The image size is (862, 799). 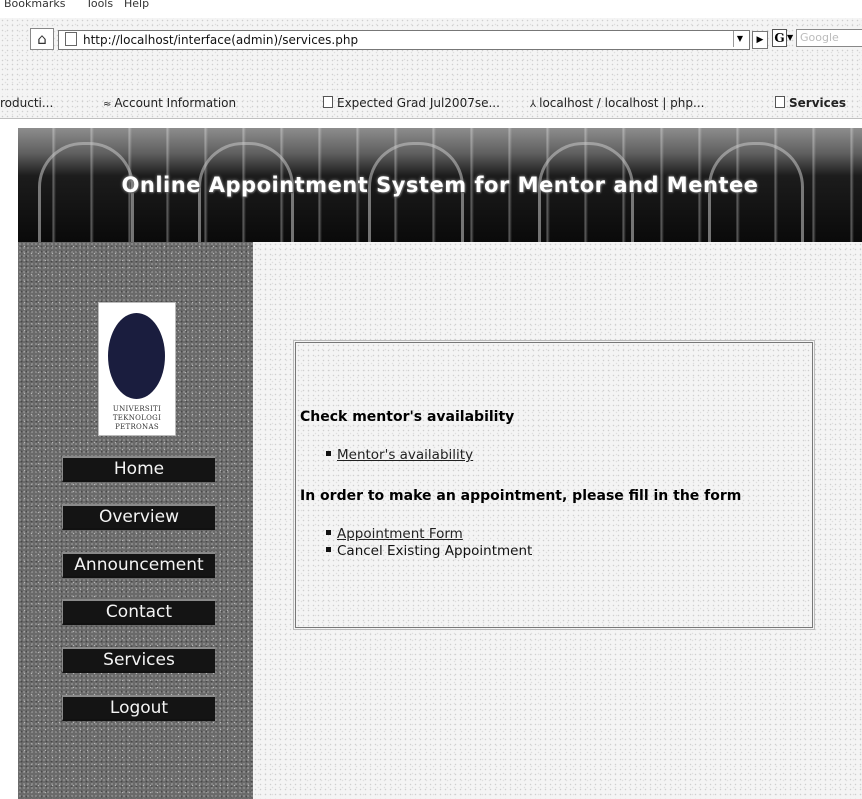 What do you see at coordinates (739, 39) in the screenshot?
I see `address-dropdown-icon: ▼` at bounding box center [739, 39].